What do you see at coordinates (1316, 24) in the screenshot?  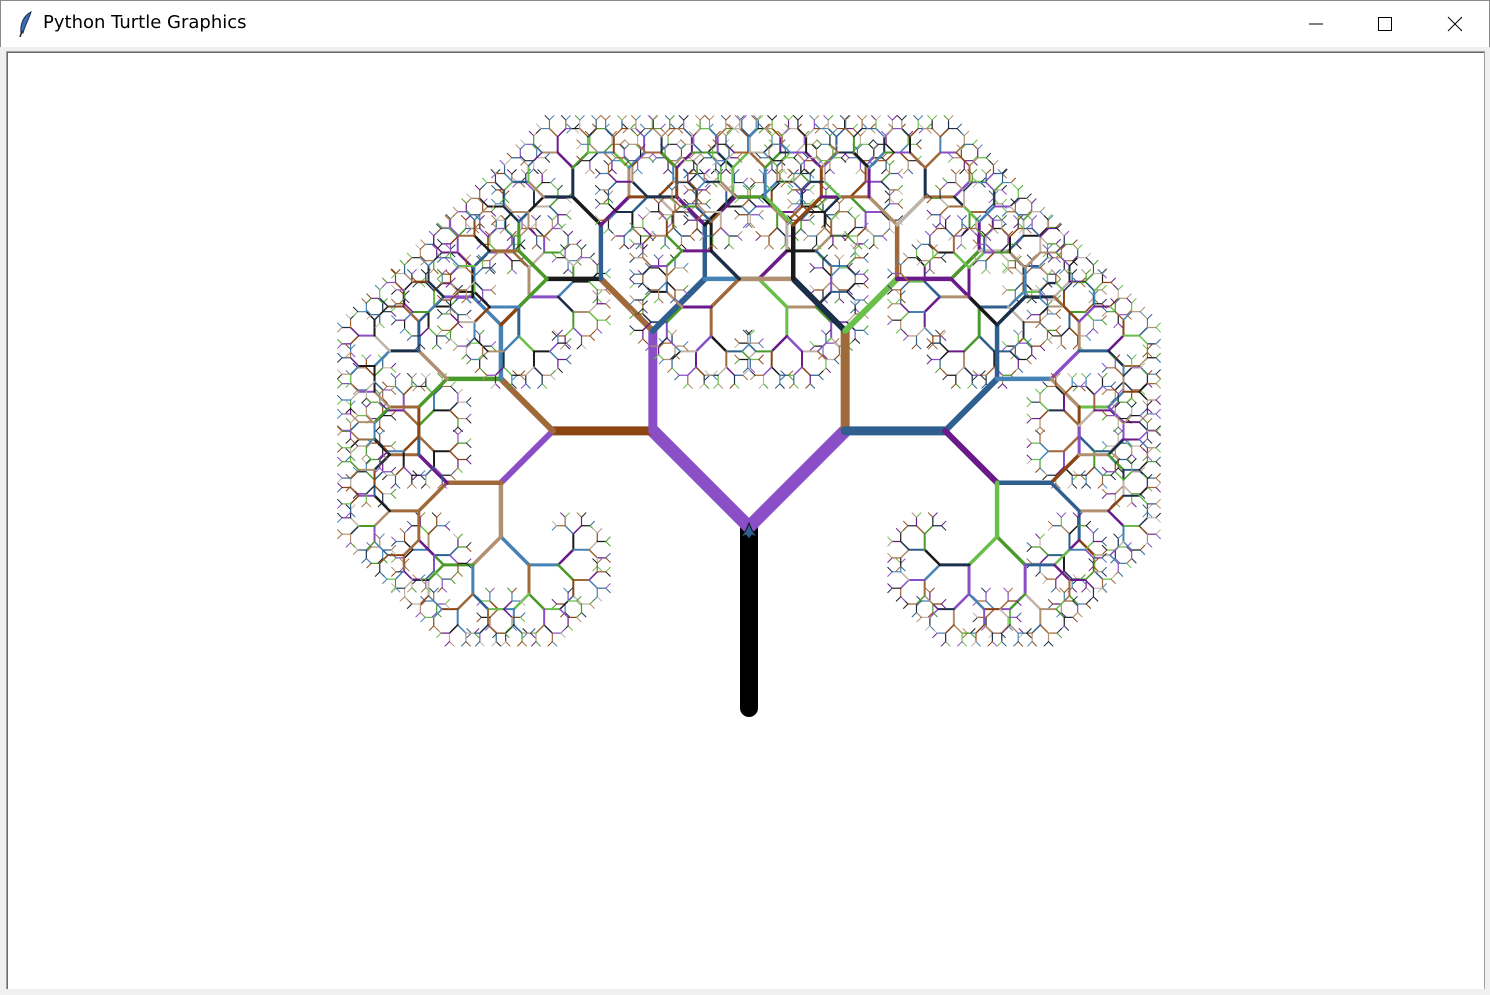 I see `minimize-button` at bounding box center [1316, 24].